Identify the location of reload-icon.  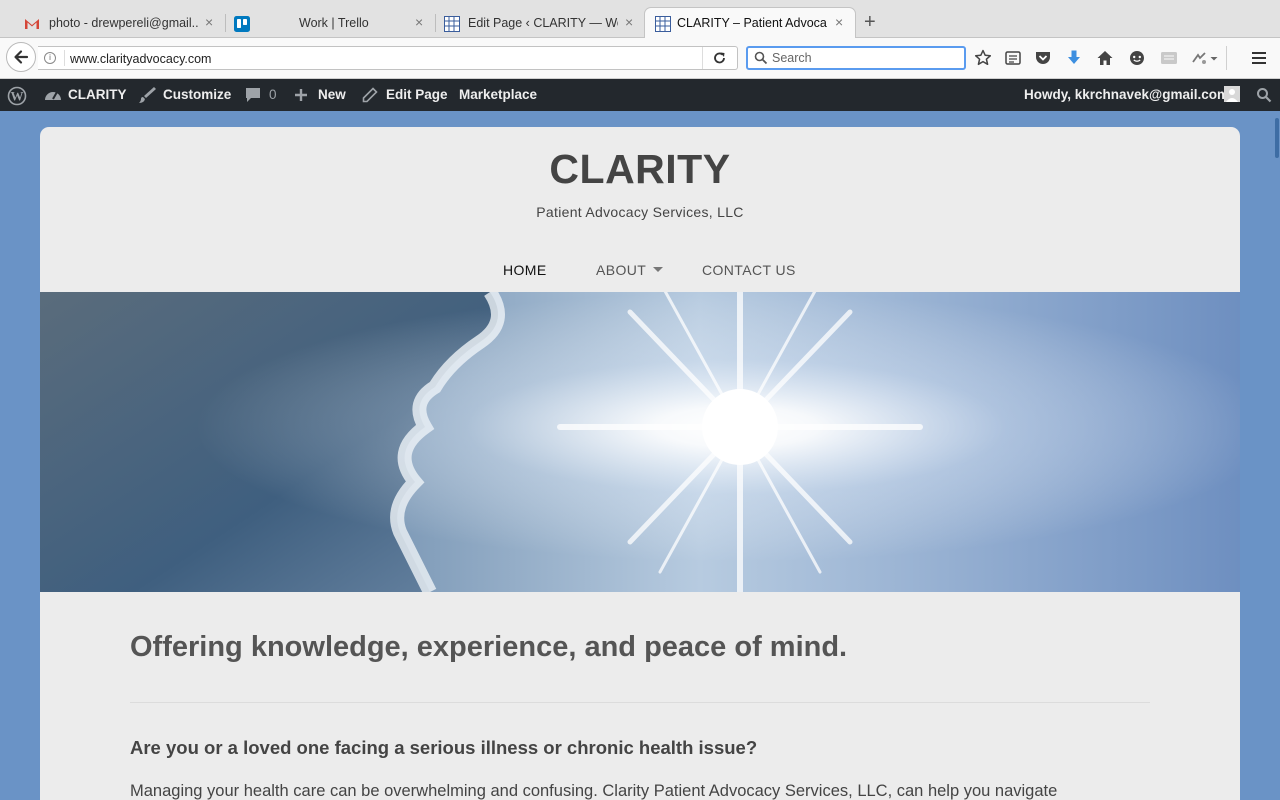
(719, 58).